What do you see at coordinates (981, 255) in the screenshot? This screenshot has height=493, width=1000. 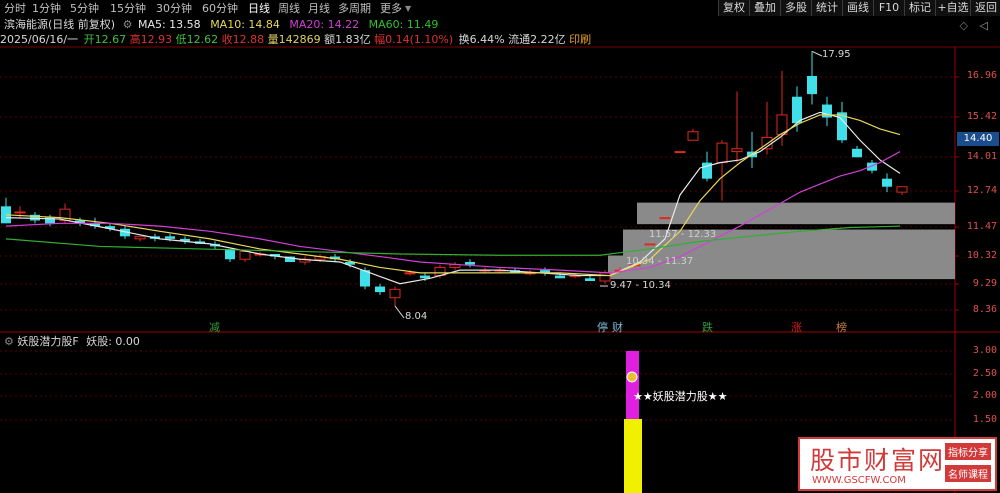 I see `price-tick: 10.32` at bounding box center [981, 255].